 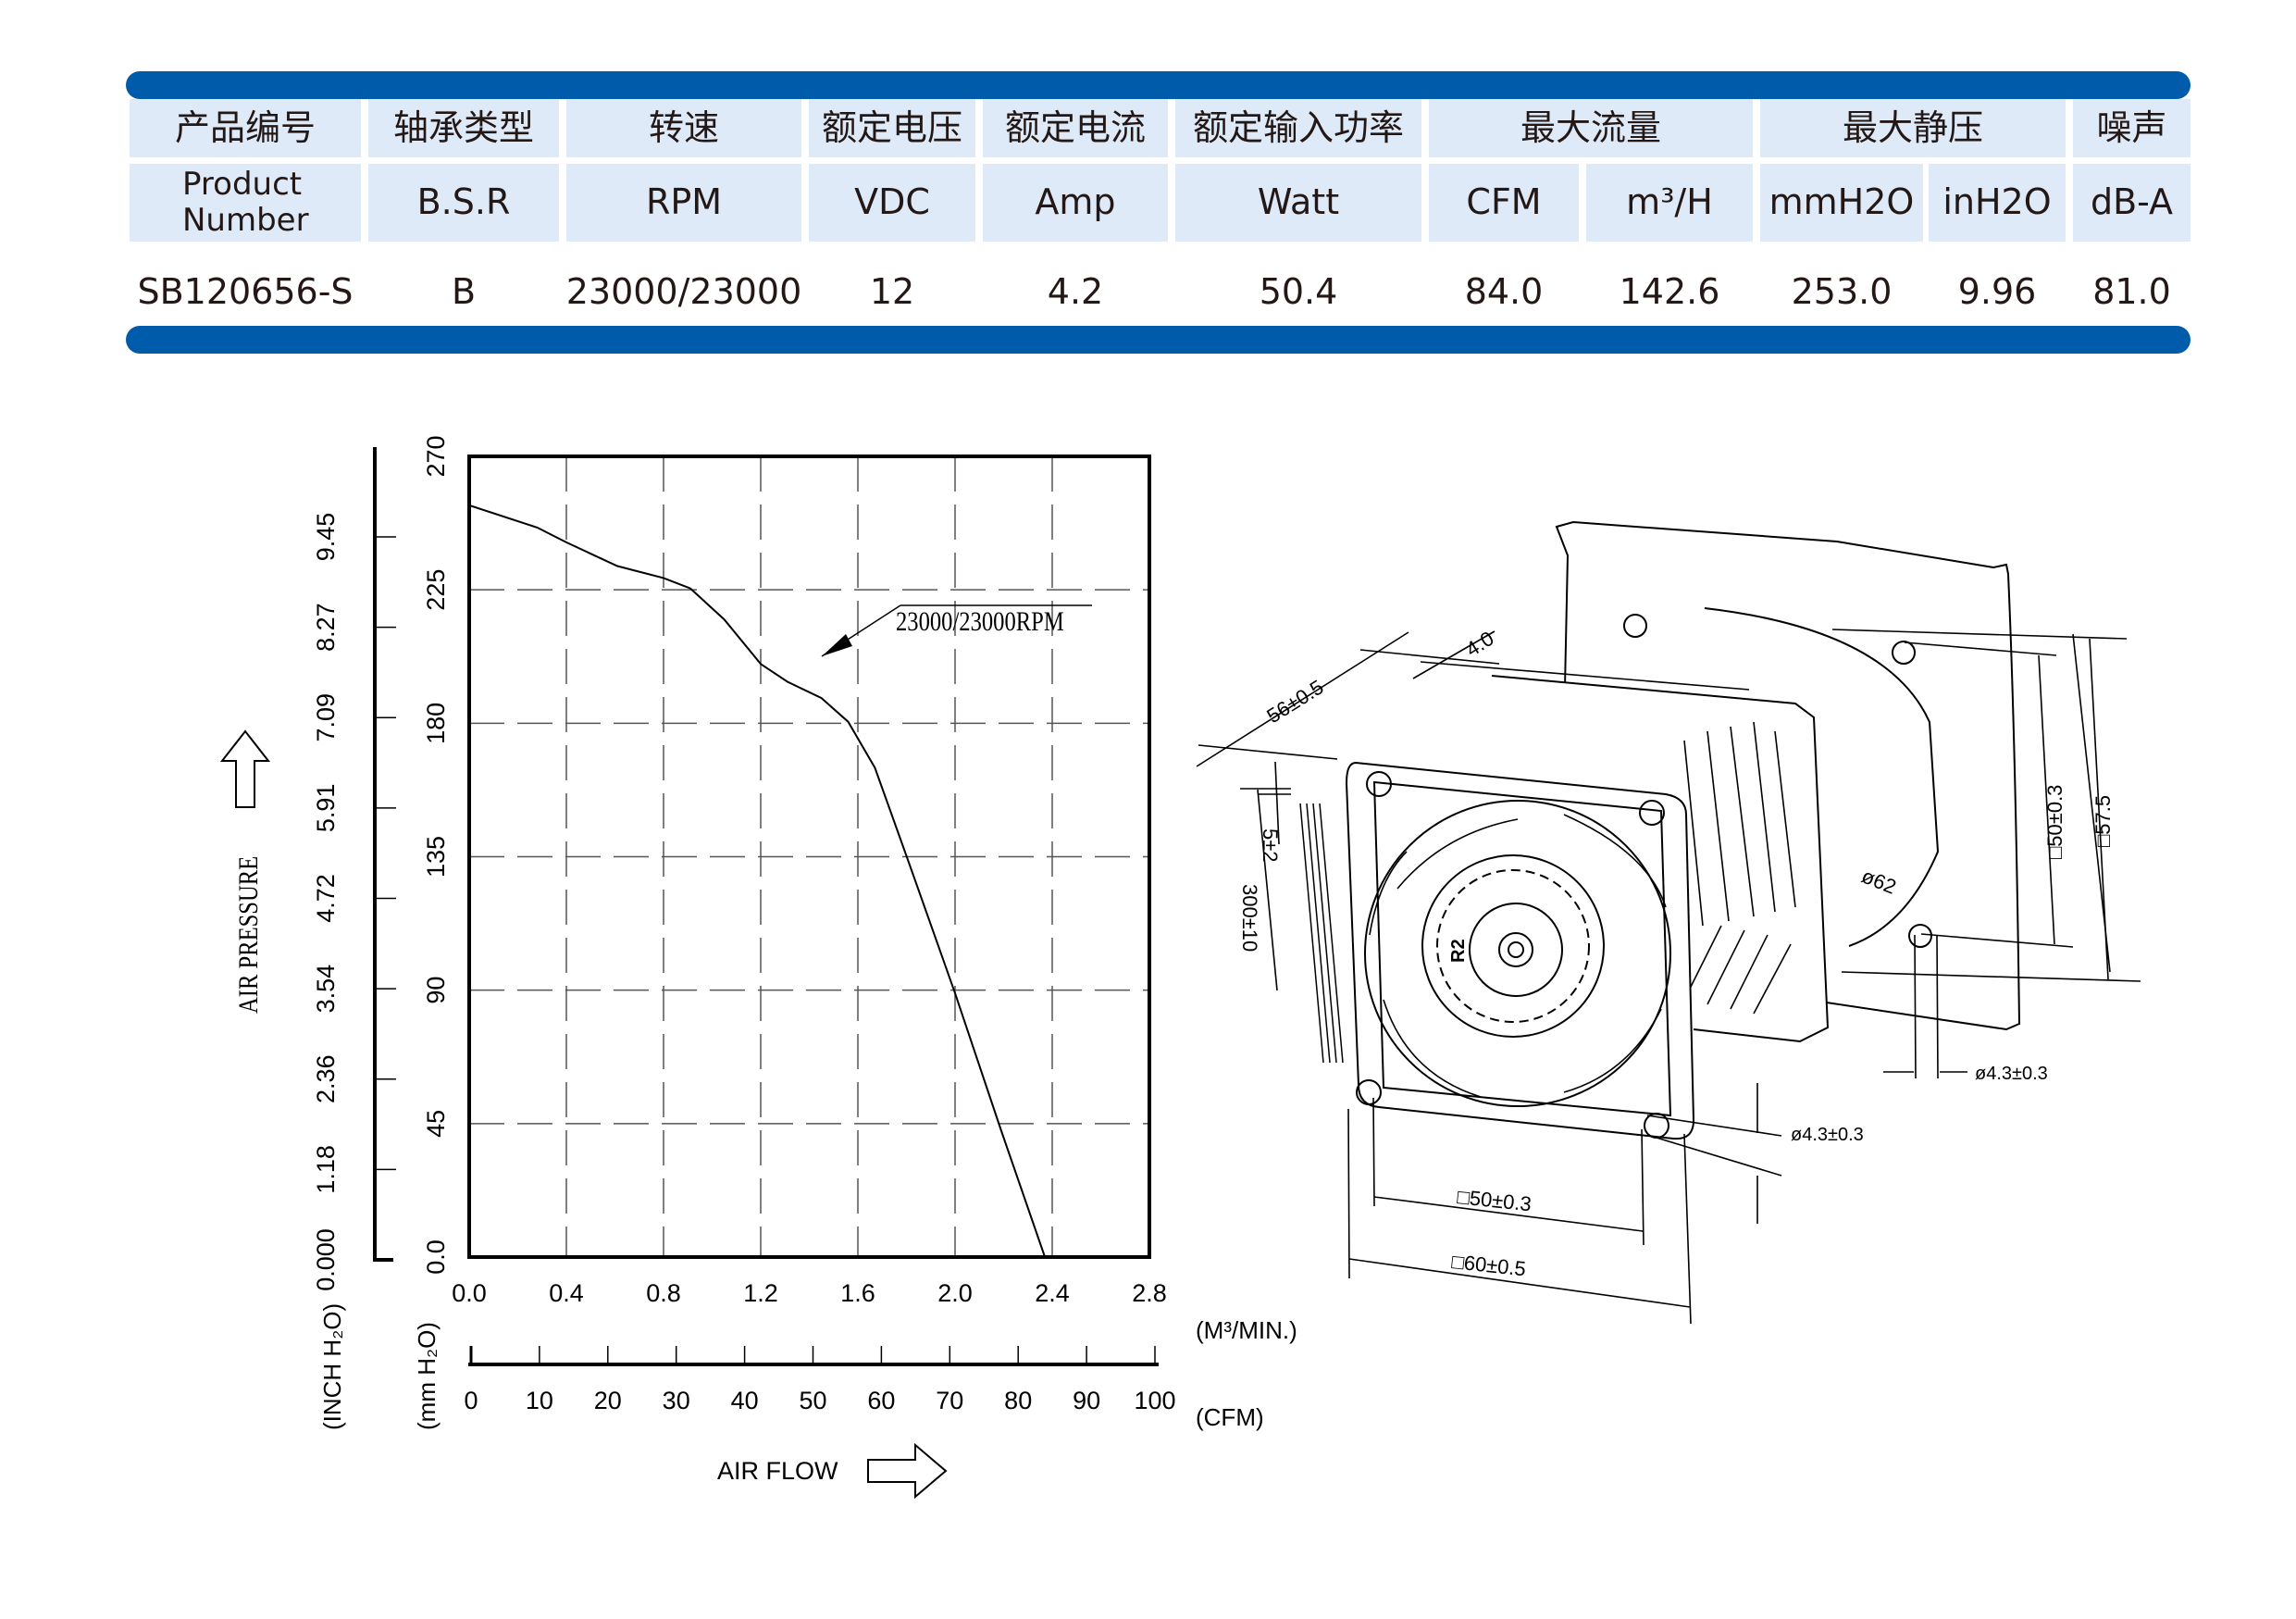 What do you see at coordinates (1489, 1265) in the screenshot?
I see `dim-front-frame: □60±0.5` at bounding box center [1489, 1265].